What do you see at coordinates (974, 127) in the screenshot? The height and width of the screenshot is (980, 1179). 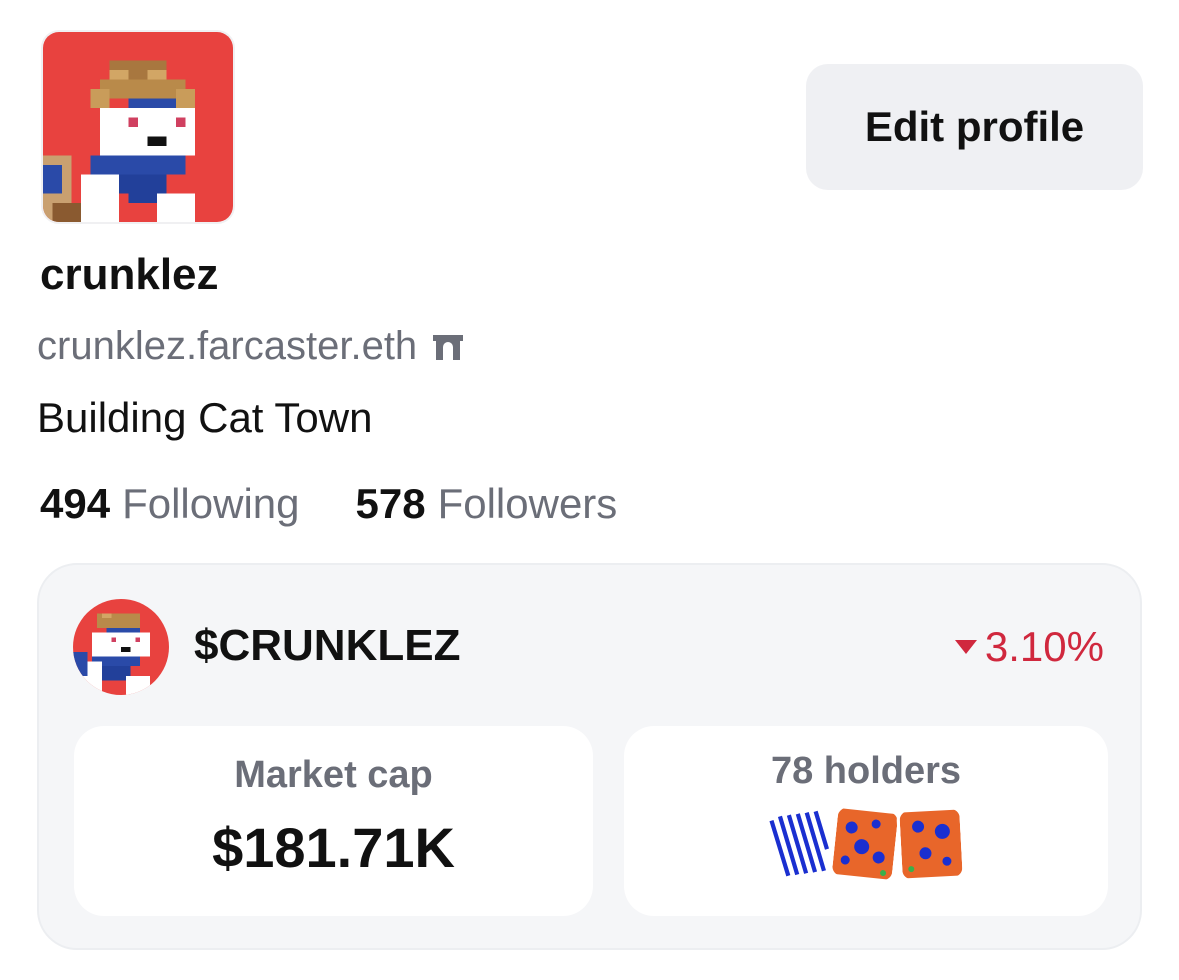 I see `edit-profile-button: Edit profile` at bounding box center [974, 127].